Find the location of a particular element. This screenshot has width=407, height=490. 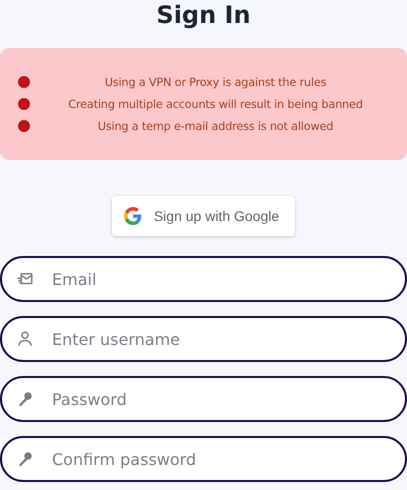

input-field: Enter username is located at coordinates (203, 339).